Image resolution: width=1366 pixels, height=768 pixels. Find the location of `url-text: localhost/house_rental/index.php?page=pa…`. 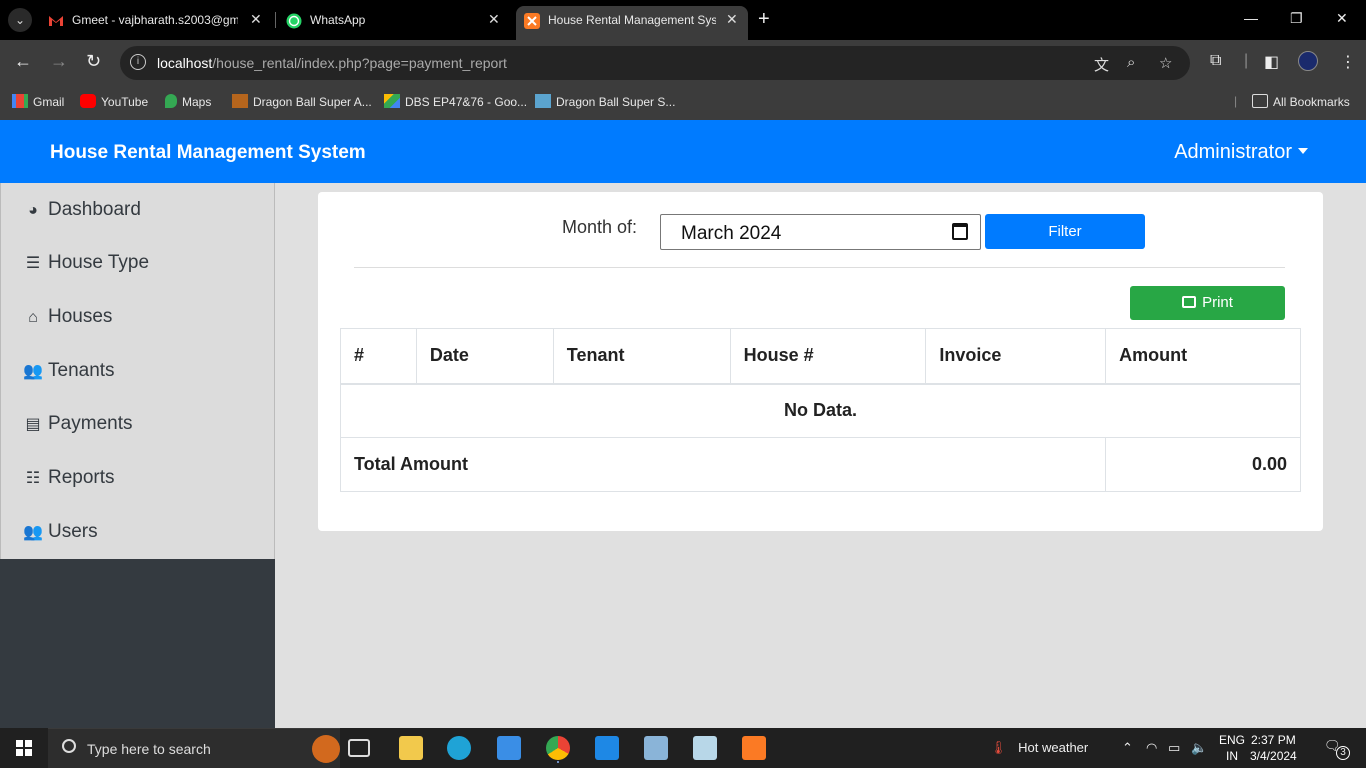

url-text: localhost/house_rental/index.php?page=pa… is located at coordinates (332, 63).